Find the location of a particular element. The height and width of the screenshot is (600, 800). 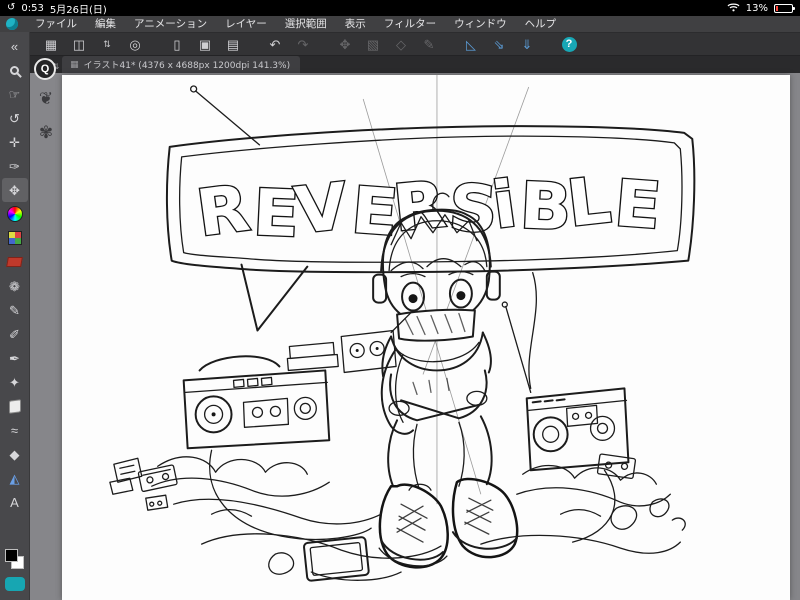

color-indicator is located at coordinates (15, 559).